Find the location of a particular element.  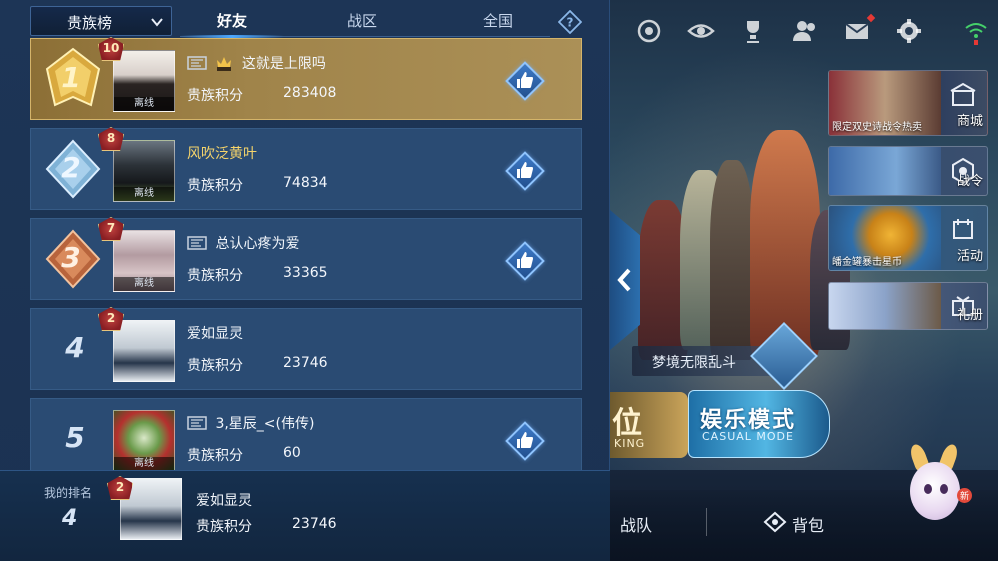

casual-mode-subtitle: CASUAL MODE is located at coordinates (748, 436).